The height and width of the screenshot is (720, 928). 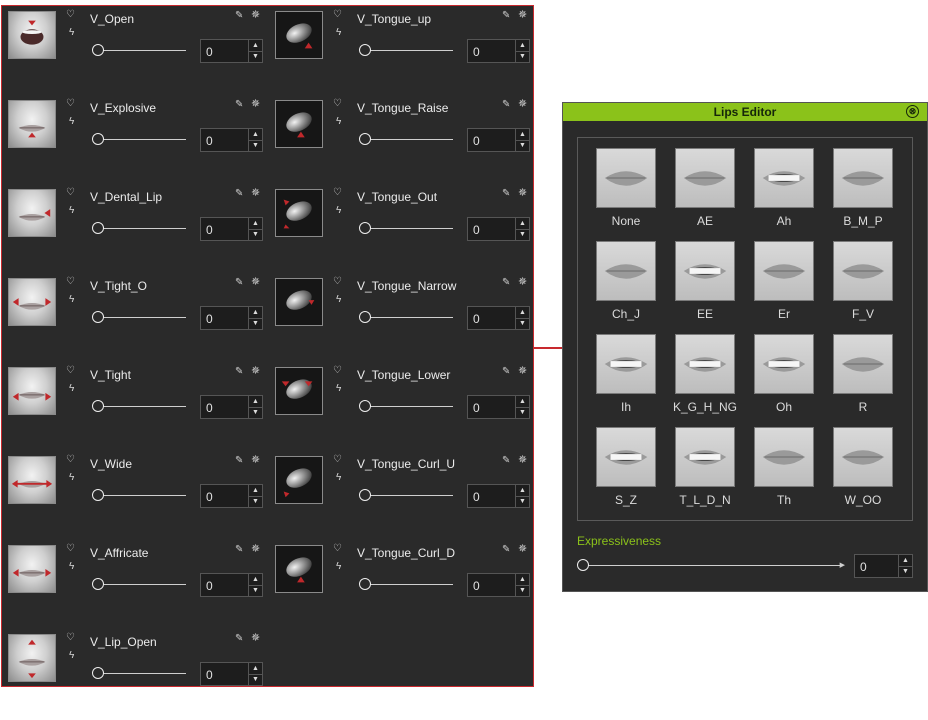 I want to click on close-icon: ⊗, so click(x=912, y=111).